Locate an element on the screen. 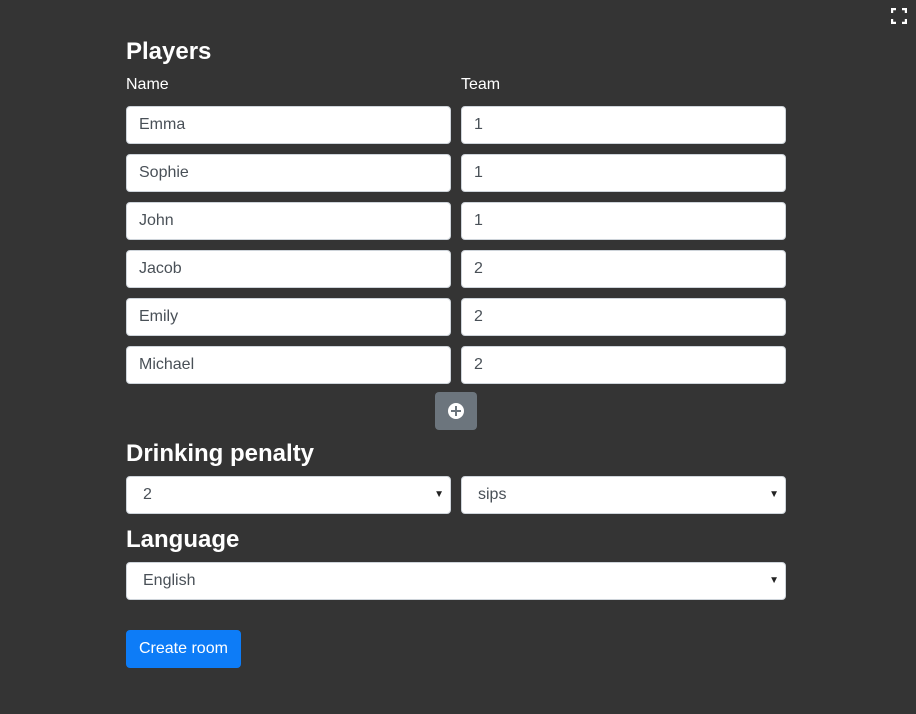  player-name-input: John is located at coordinates (288, 221).